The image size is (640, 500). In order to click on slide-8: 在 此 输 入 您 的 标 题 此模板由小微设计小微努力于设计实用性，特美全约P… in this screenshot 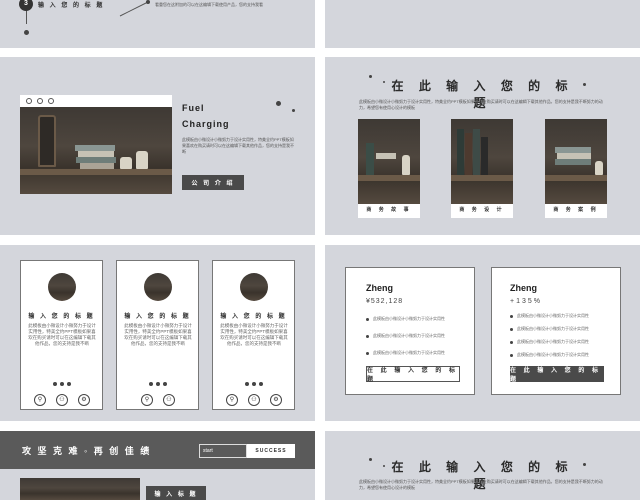, I will do `click(482, 465)`.